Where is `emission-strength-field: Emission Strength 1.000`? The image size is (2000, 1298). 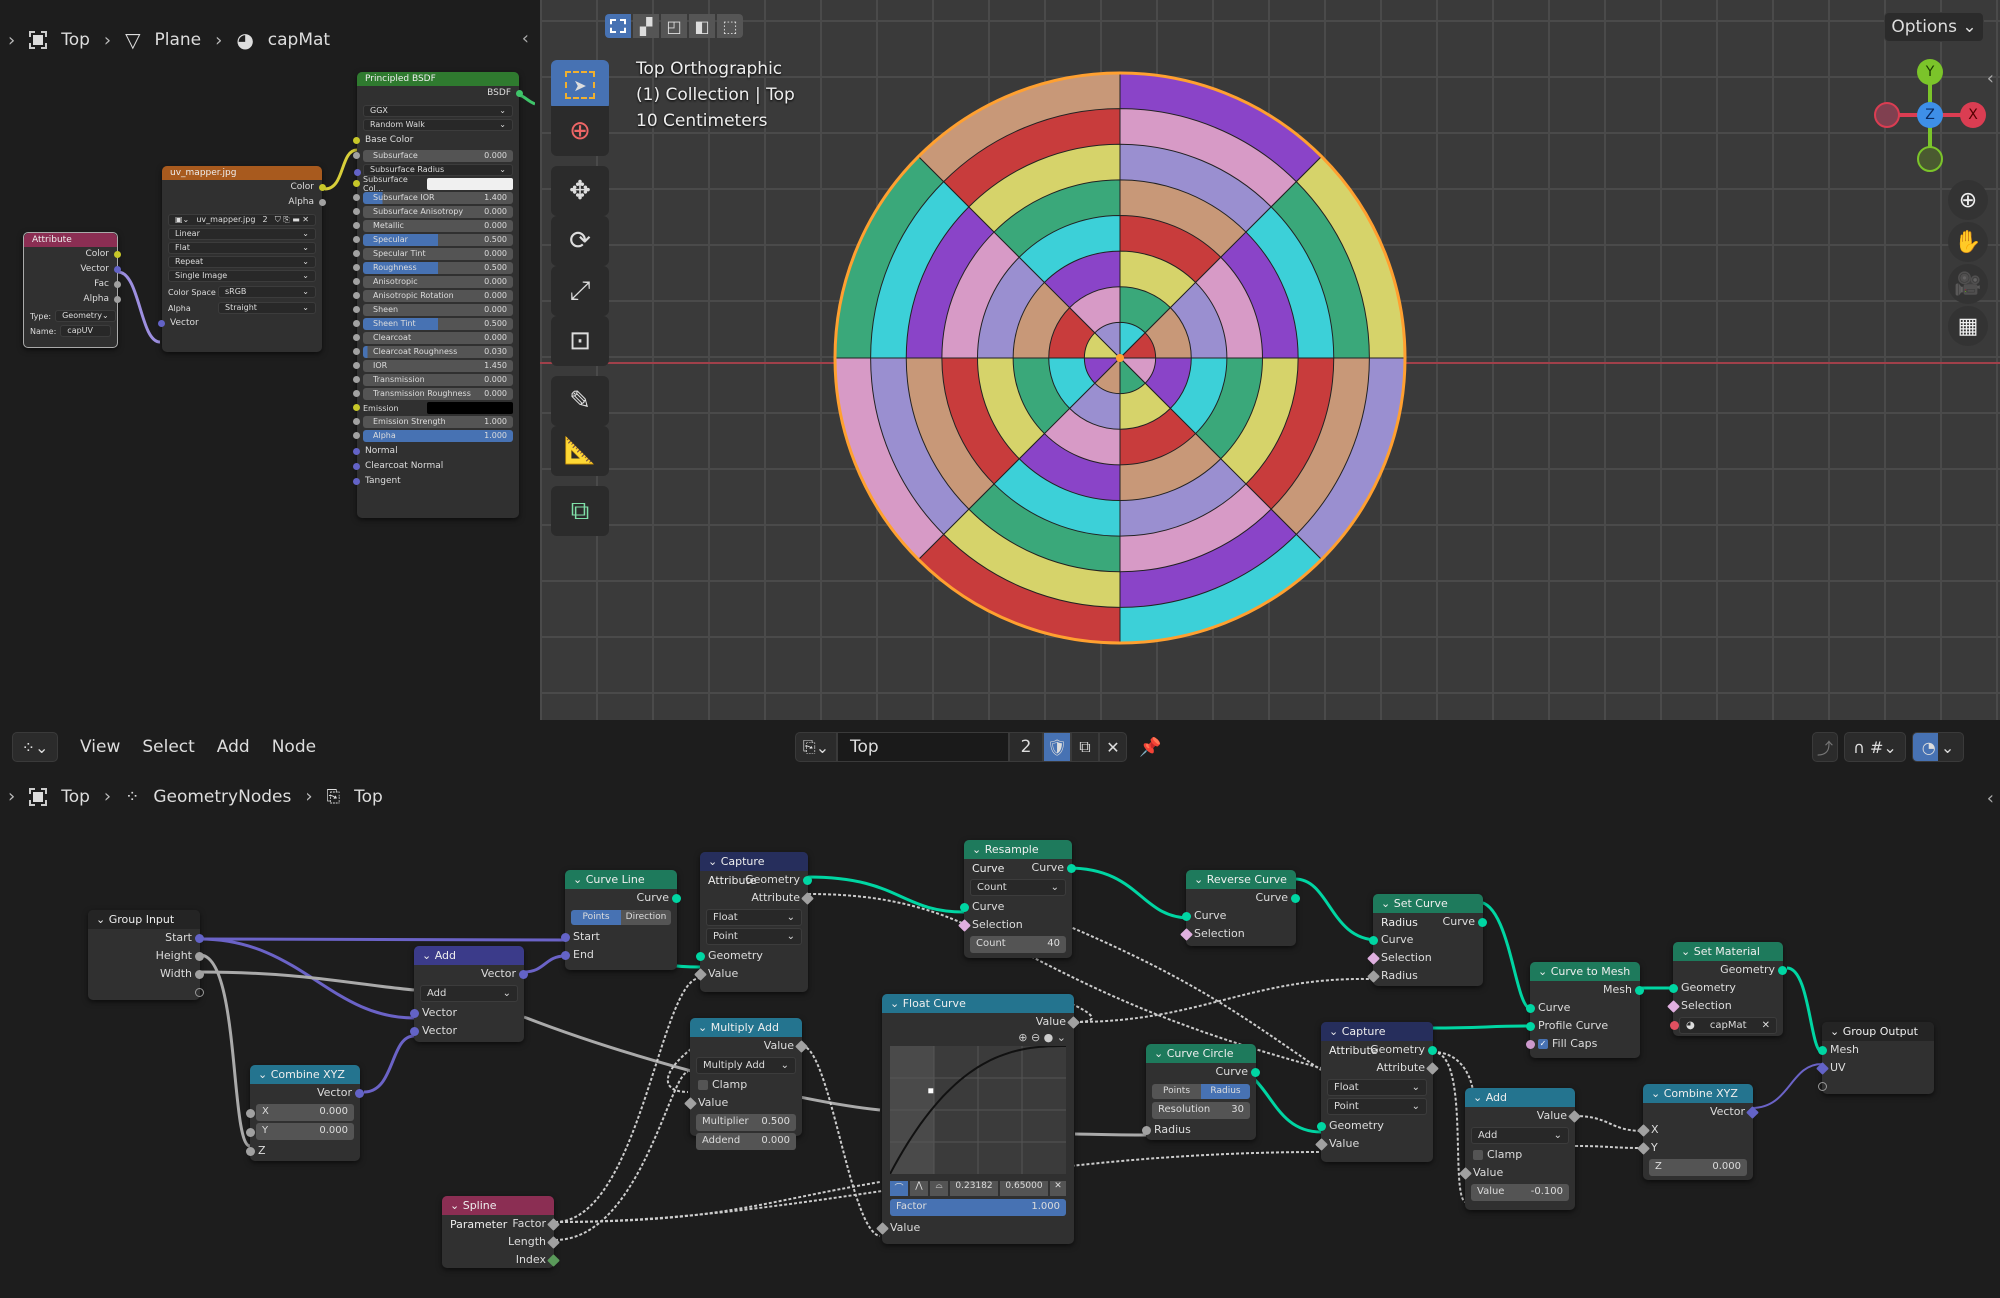 emission-strength-field: Emission Strength 1.000 is located at coordinates (433, 422).